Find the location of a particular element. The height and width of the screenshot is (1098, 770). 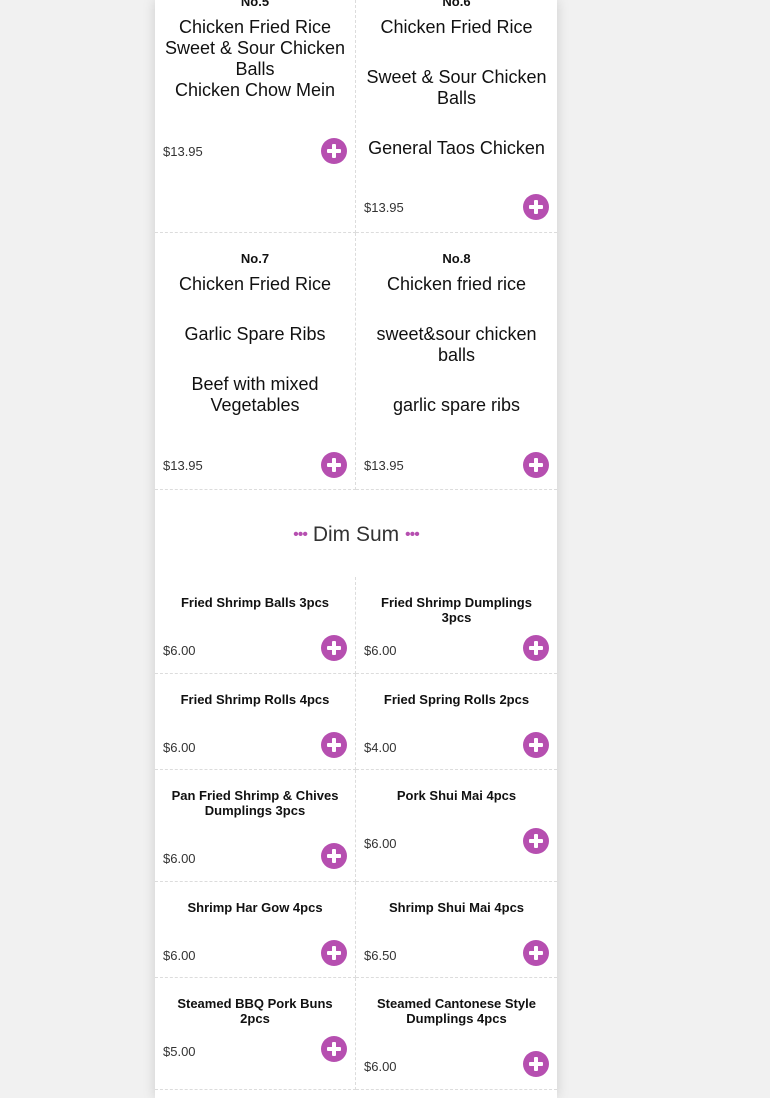

price: $6.50 is located at coordinates (380, 955).